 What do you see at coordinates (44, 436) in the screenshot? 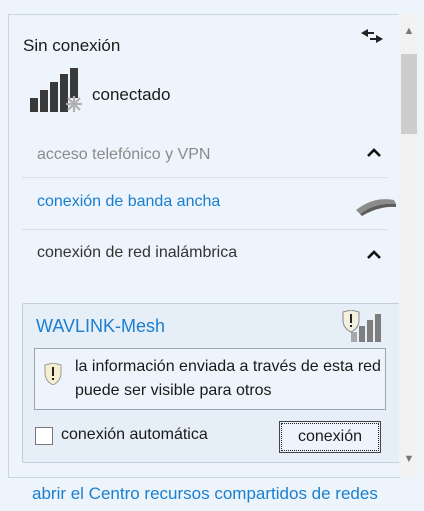
I see `auto-connect-checkbox` at bounding box center [44, 436].